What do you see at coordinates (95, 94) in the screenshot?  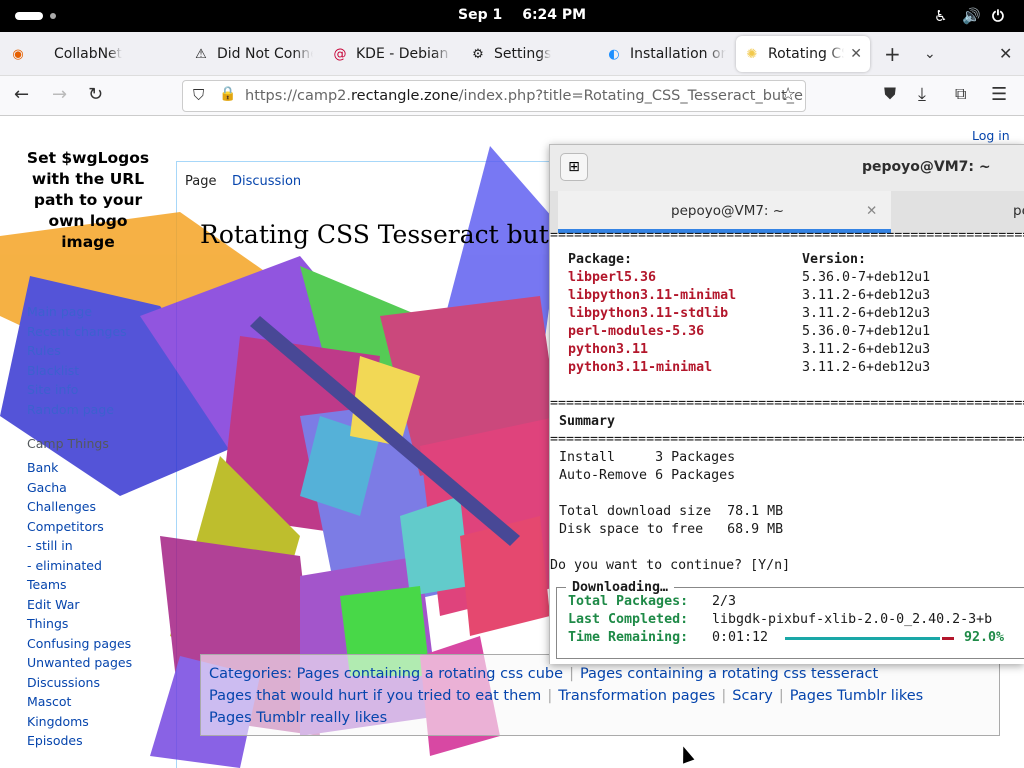 I see `reload-icon: ↻` at bounding box center [95, 94].